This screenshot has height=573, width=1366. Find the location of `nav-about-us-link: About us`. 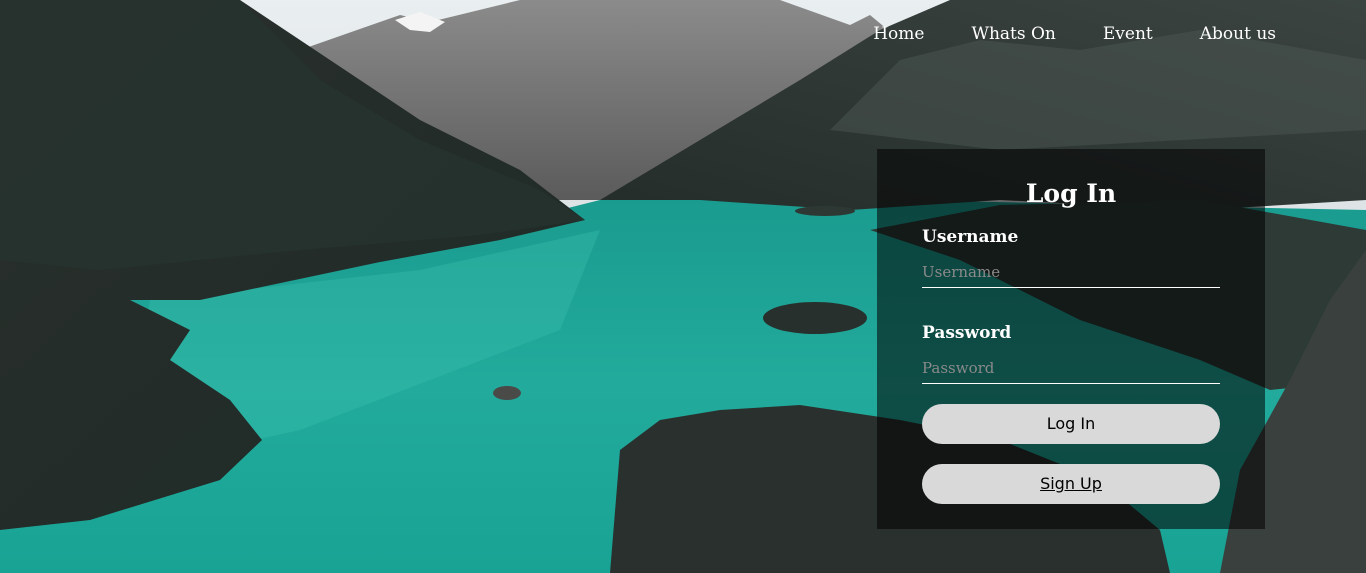

nav-about-us-link: About us is located at coordinates (1238, 34).